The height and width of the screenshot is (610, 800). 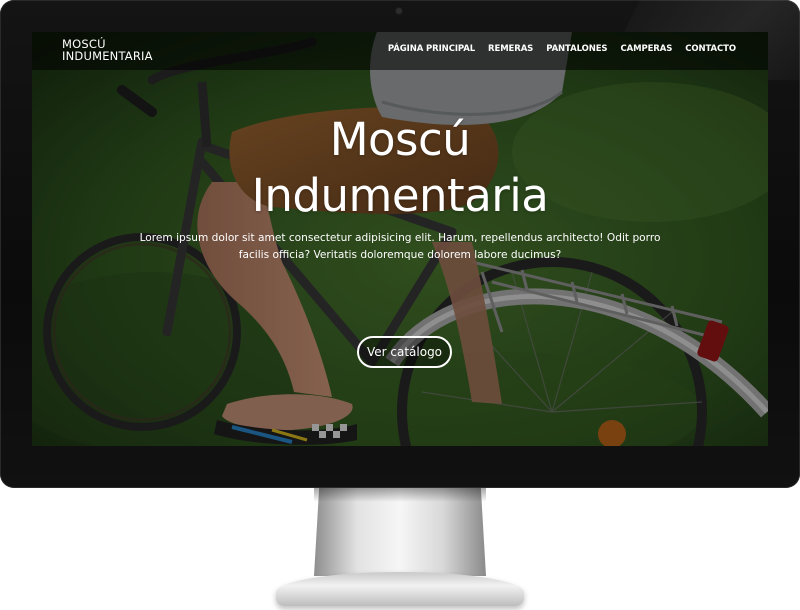 I want to click on stand-shadow, so click(x=400, y=495).